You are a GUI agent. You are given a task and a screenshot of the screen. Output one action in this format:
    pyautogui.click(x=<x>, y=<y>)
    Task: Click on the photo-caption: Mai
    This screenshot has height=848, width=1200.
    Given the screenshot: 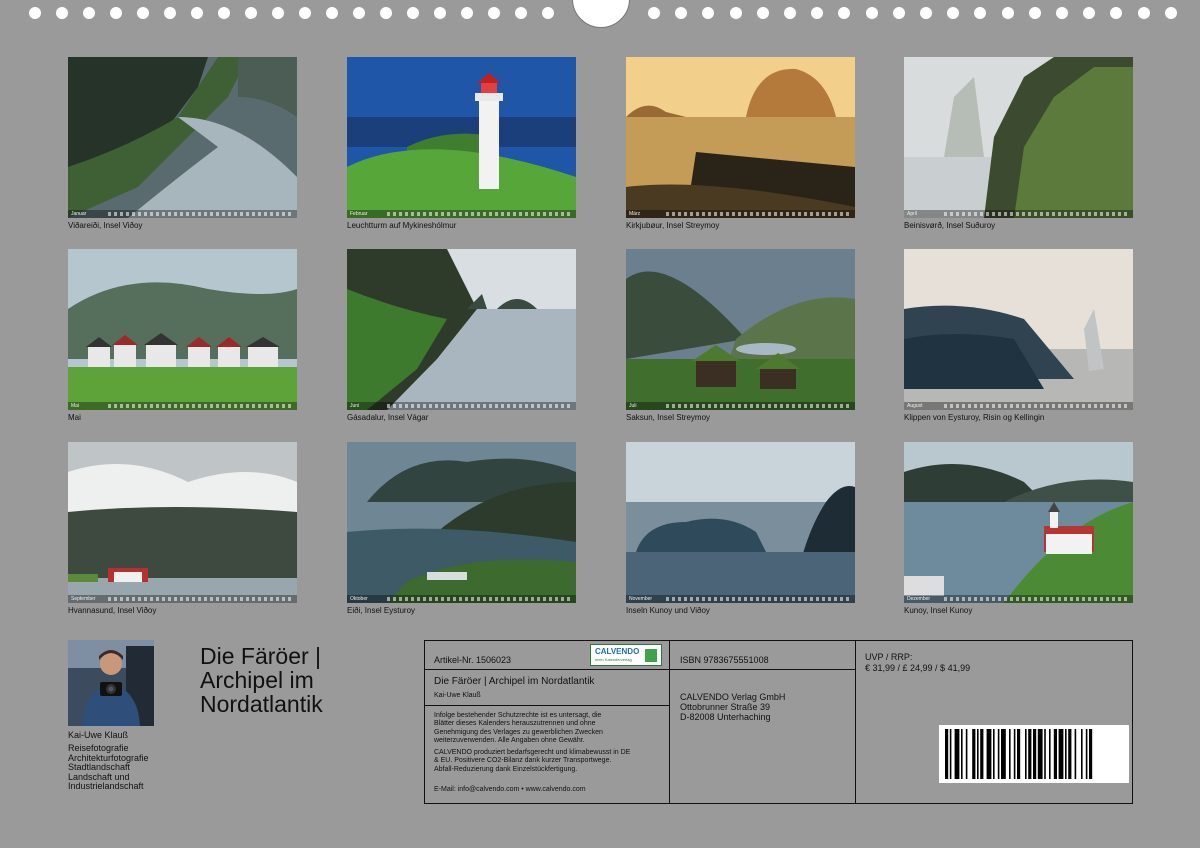 What is the action you would take?
    pyautogui.click(x=74, y=417)
    